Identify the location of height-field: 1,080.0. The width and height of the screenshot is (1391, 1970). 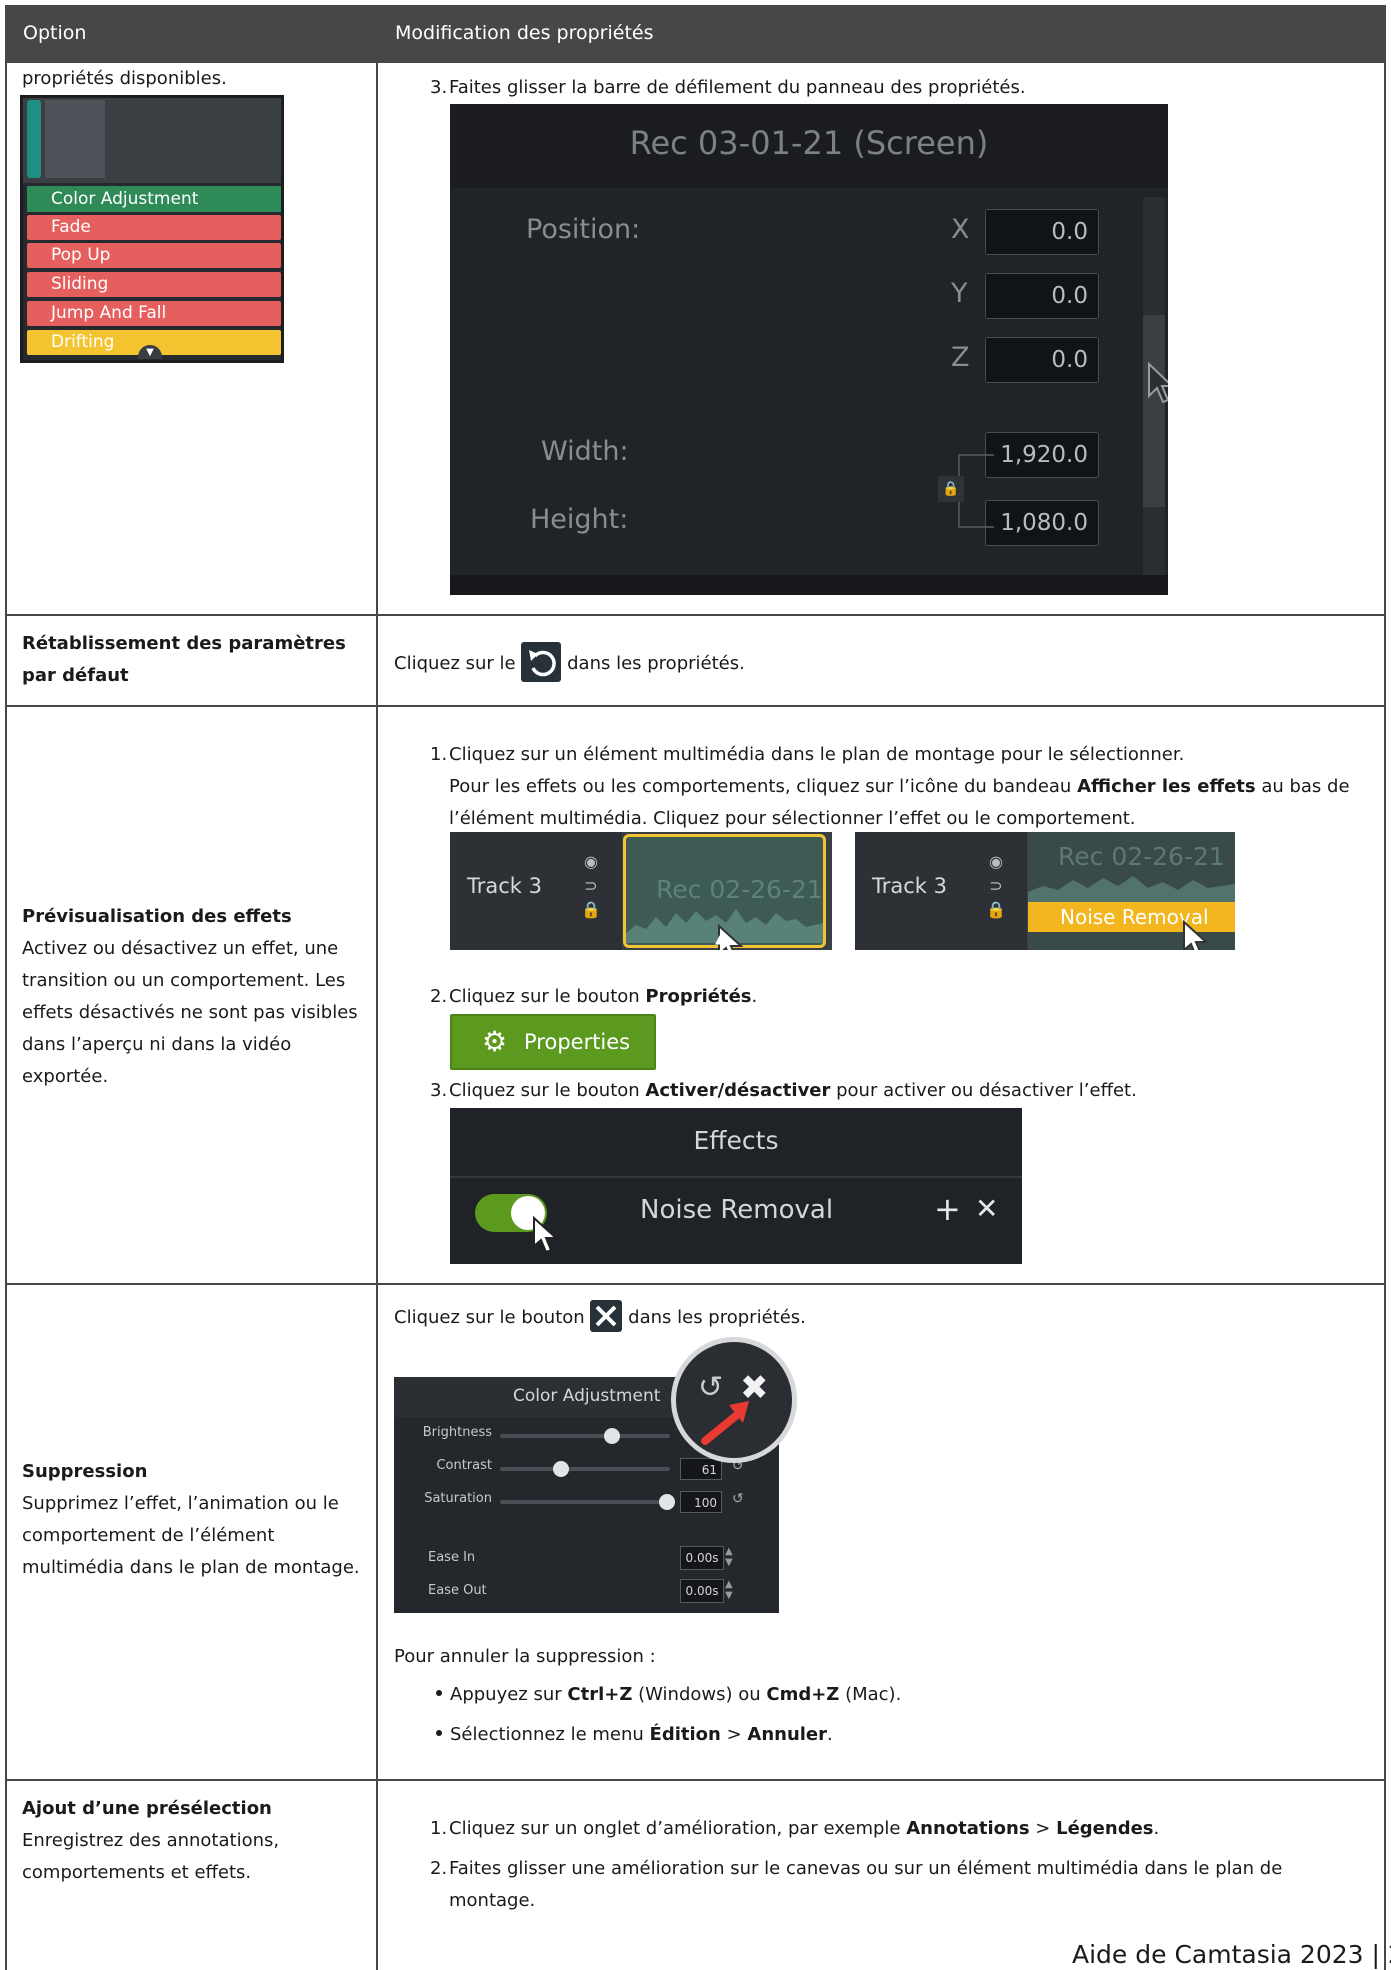
(1042, 523).